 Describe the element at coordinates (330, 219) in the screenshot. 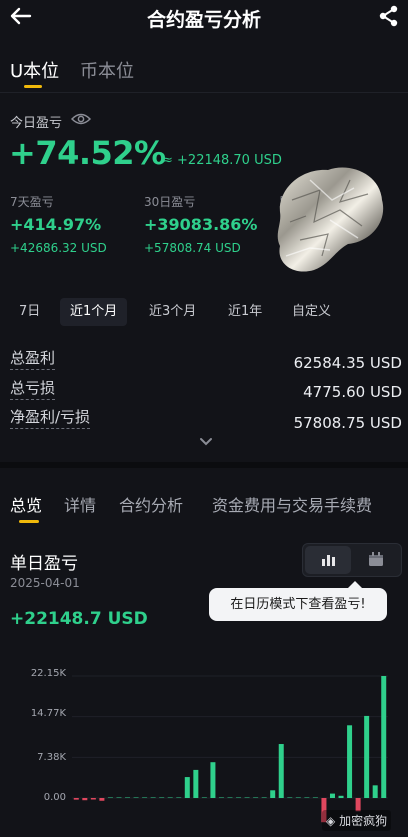

I see `foil-sticker-image` at that location.